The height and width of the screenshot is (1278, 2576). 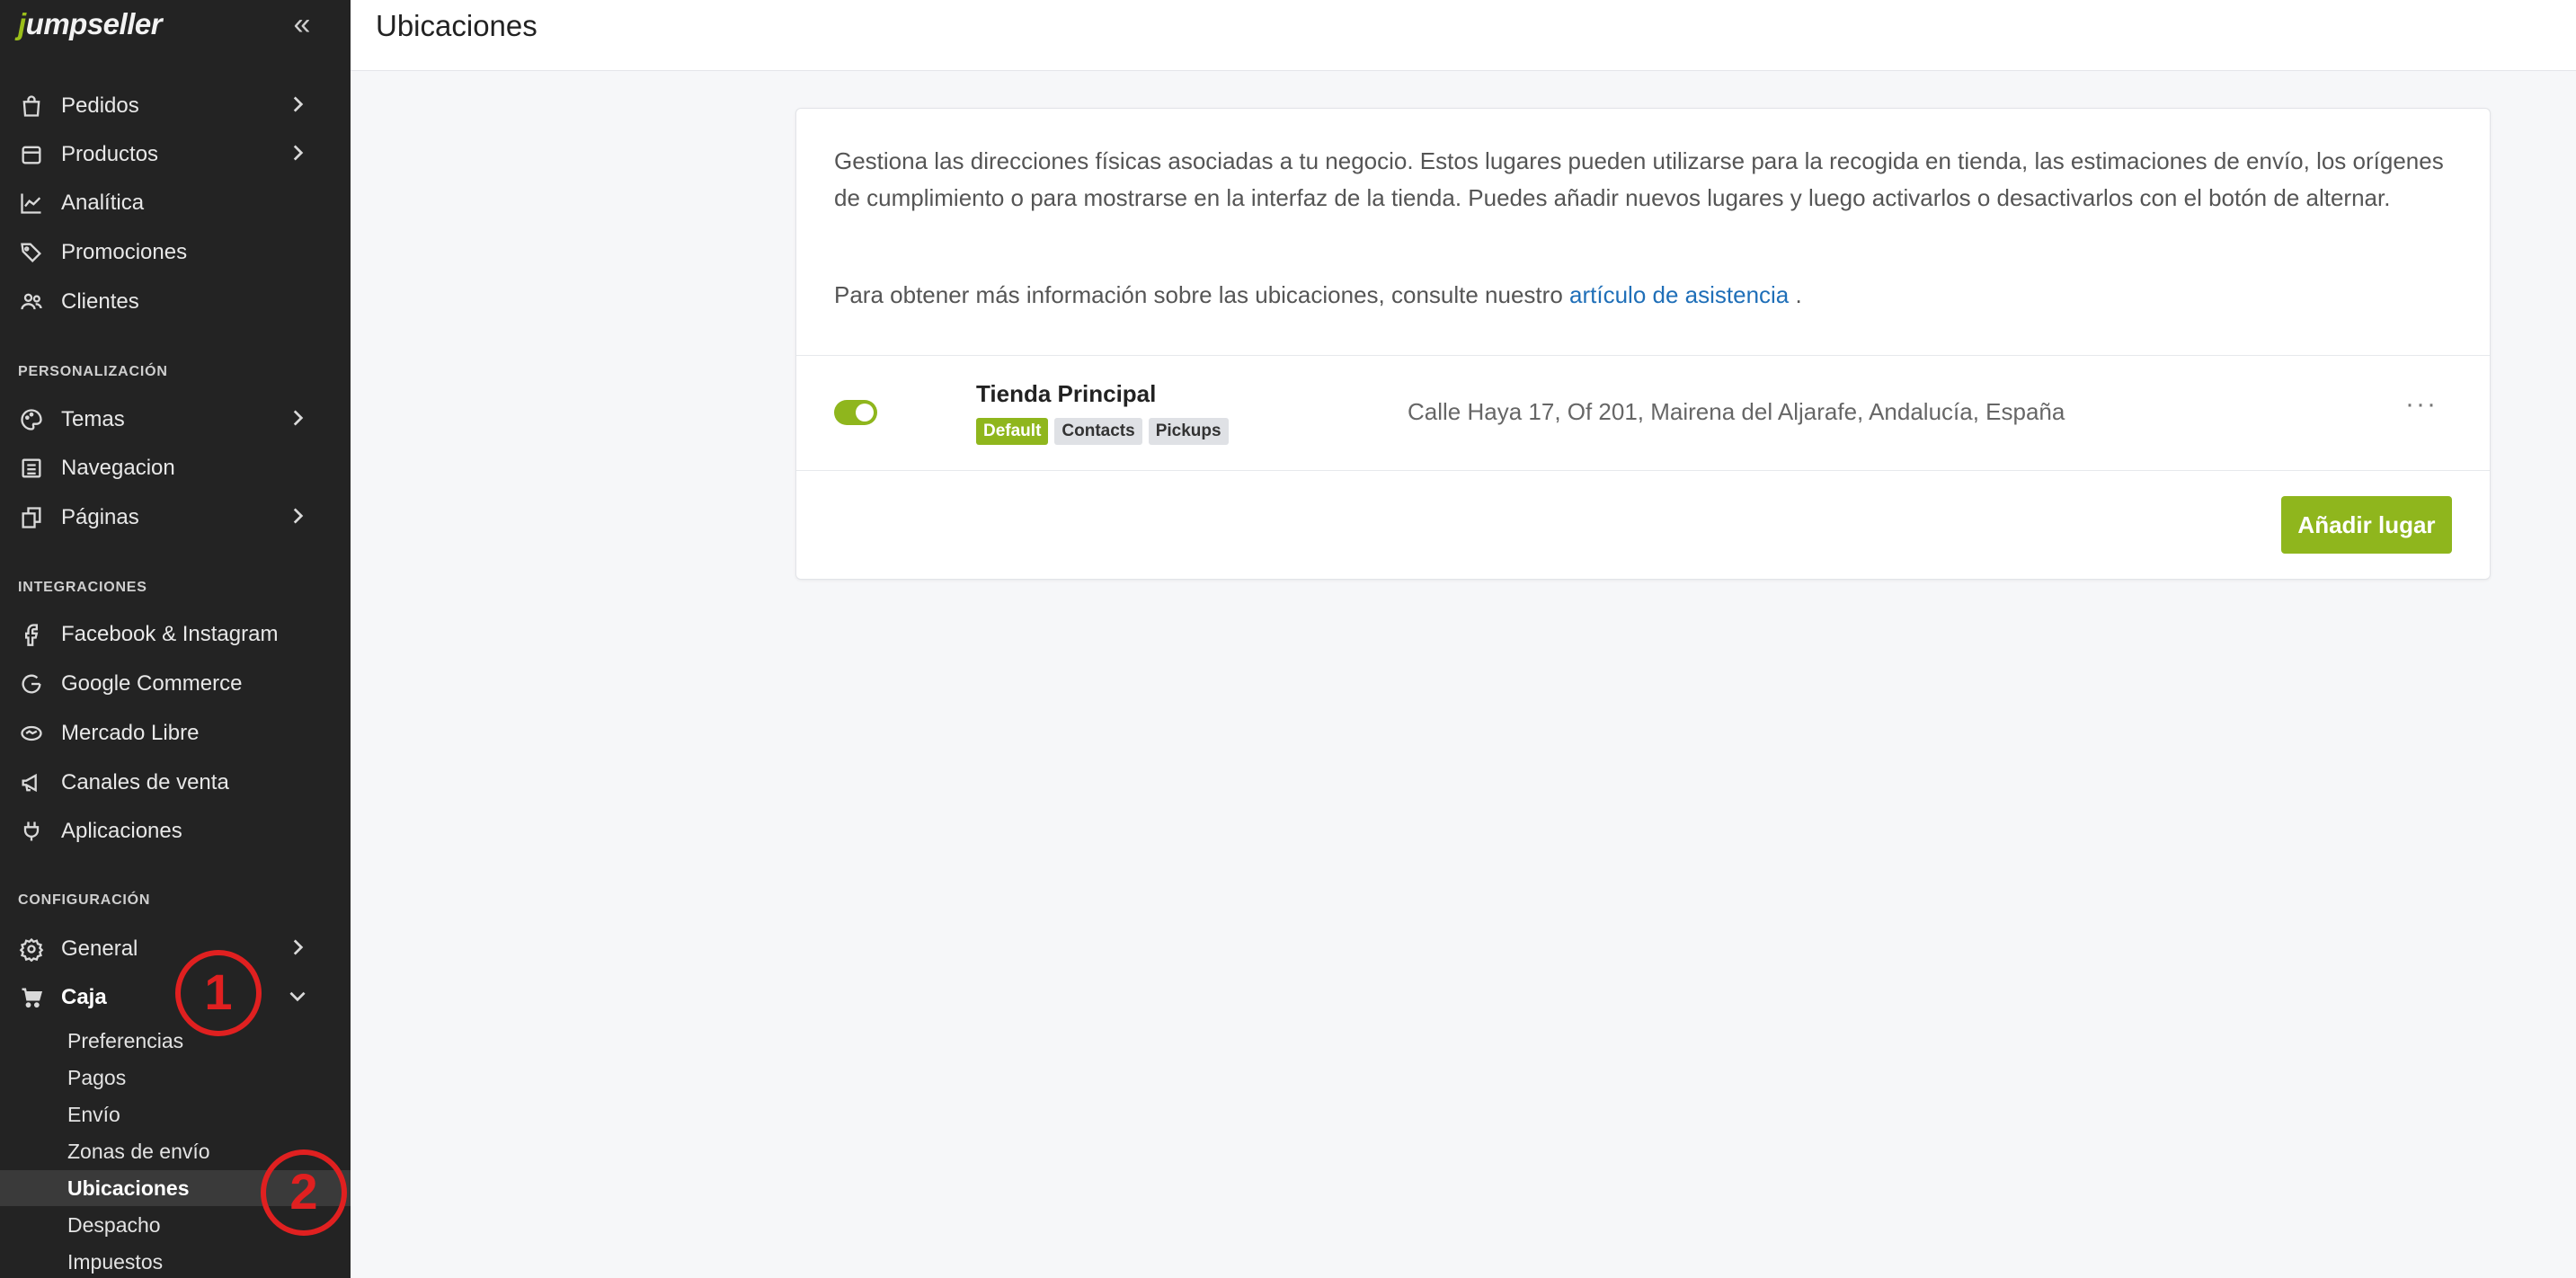 What do you see at coordinates (31, 107) in the screenshot?
I see `shopping-bag-icon` at bounding box center [31, 107].